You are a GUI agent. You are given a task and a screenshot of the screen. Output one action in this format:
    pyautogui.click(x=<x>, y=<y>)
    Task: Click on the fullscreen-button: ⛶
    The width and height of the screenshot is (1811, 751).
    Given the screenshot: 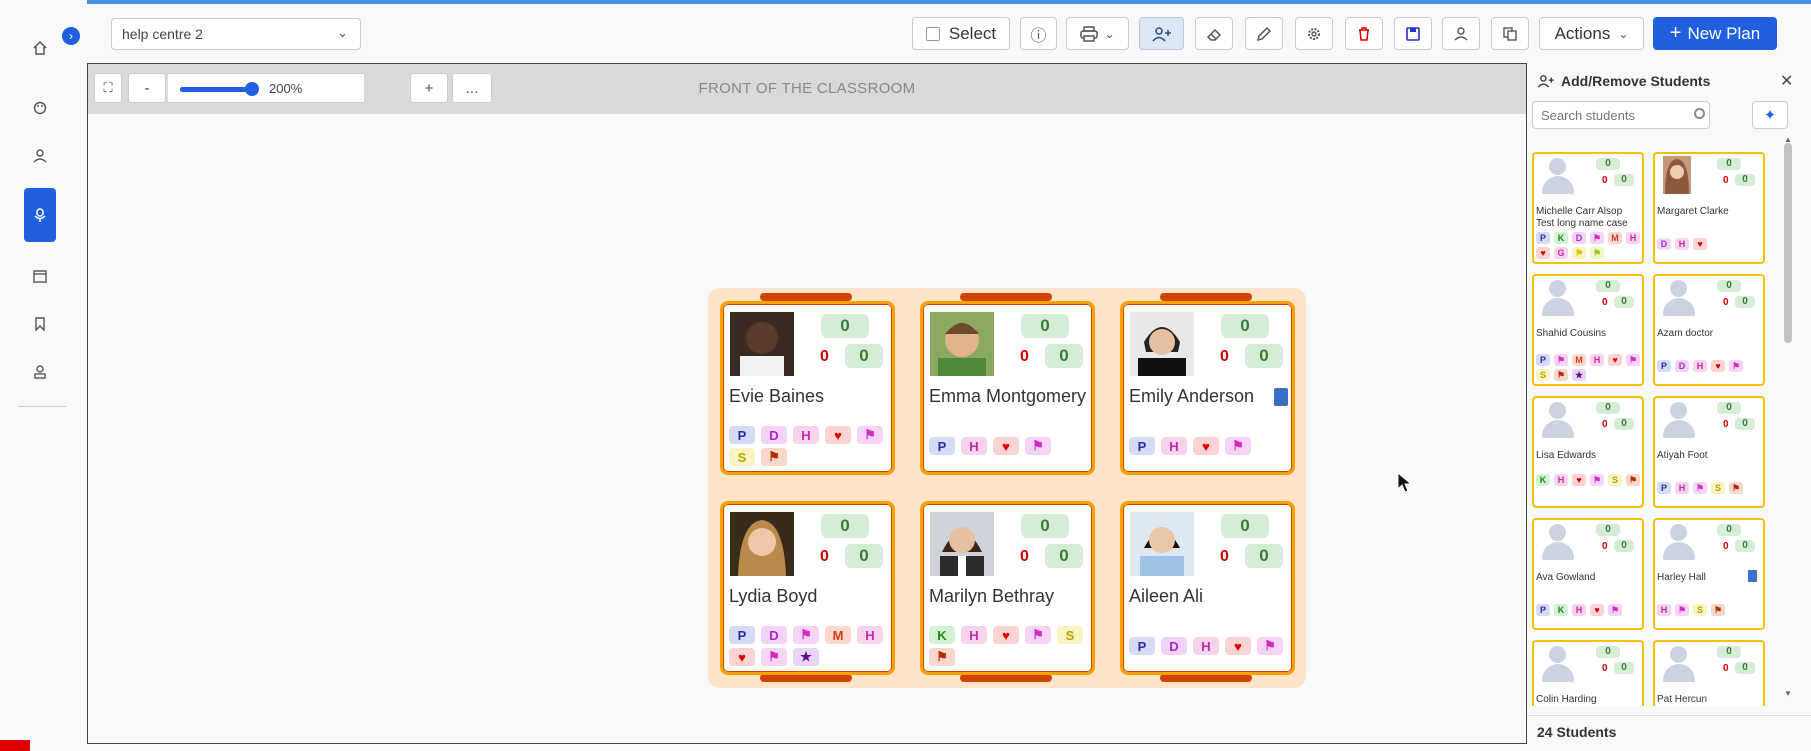 What is the action you would take?
    pyautogui.click(x=108, y=88)
    